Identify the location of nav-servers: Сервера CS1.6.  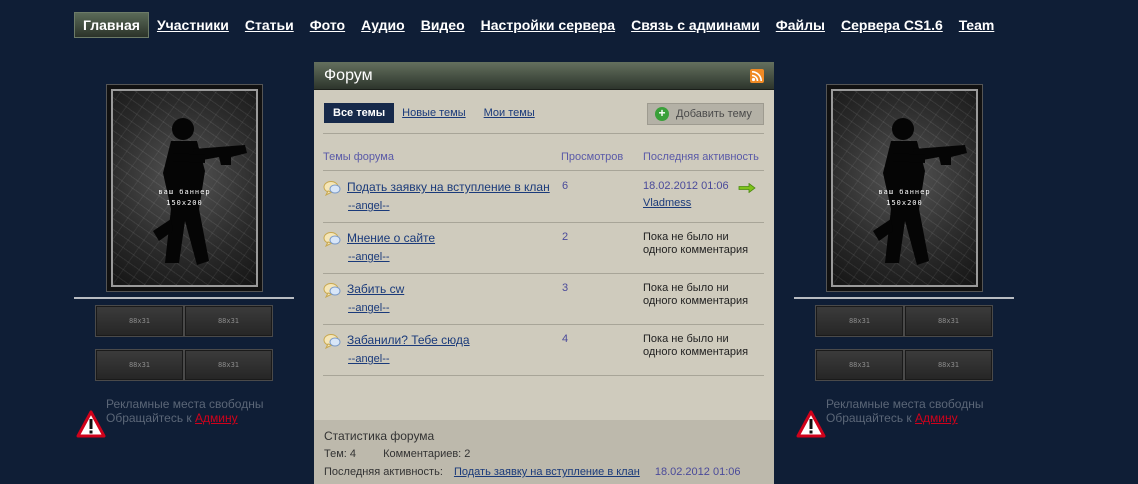
(892, 25).